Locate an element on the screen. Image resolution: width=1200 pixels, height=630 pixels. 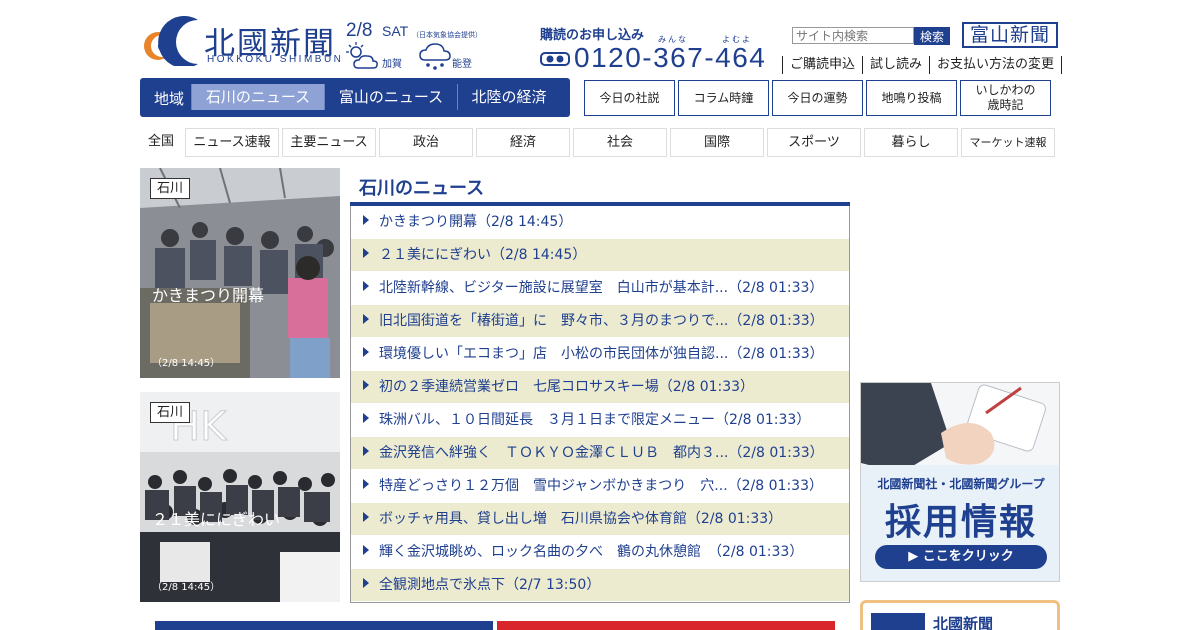
news-headline: 特産どっさり１２万個 雪中ジャンボかきまつり 穴...（2/8 01:33） is located at coordinates (601, 486).